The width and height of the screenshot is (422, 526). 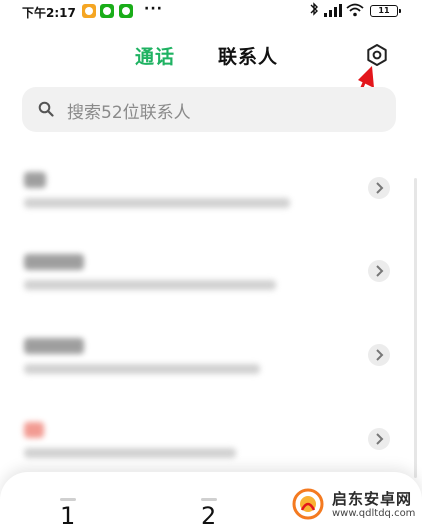 I want to click on search-icon, so click(x=46, y=109).